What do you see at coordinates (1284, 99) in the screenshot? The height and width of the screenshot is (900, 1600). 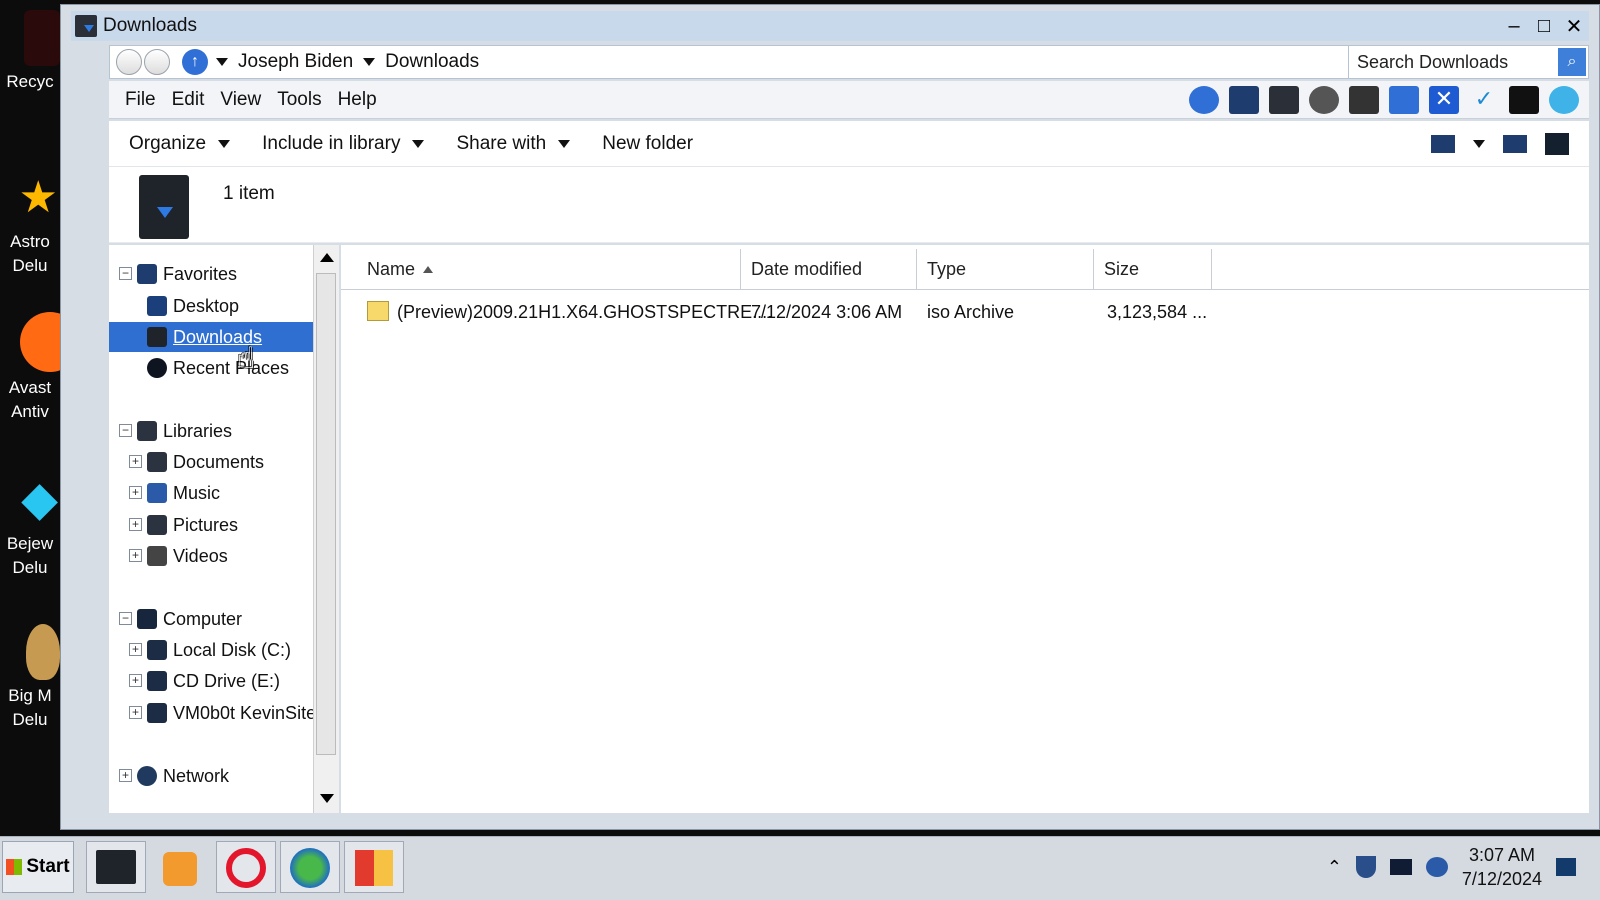 I see `folder-icon` at bounding box center [1284, 99].